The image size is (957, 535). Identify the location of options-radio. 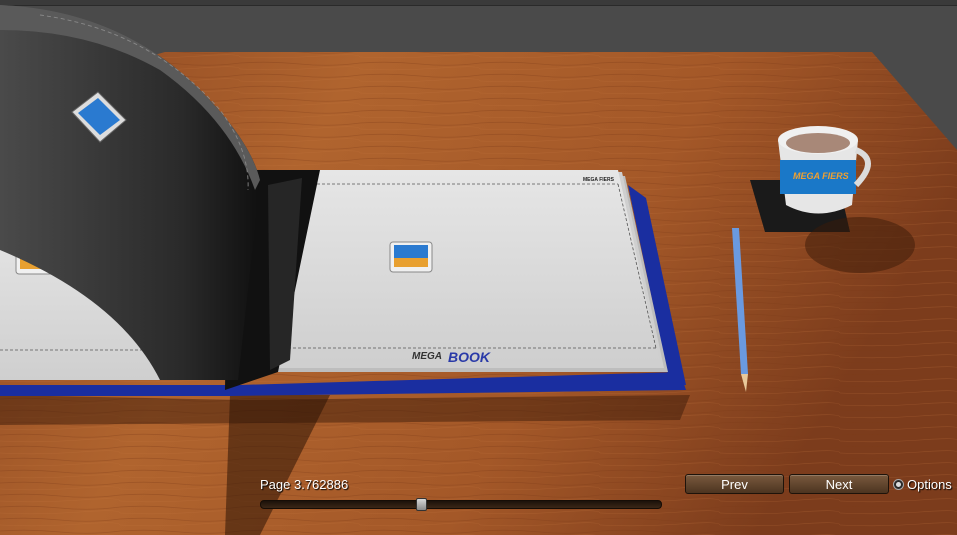
(898, 484).